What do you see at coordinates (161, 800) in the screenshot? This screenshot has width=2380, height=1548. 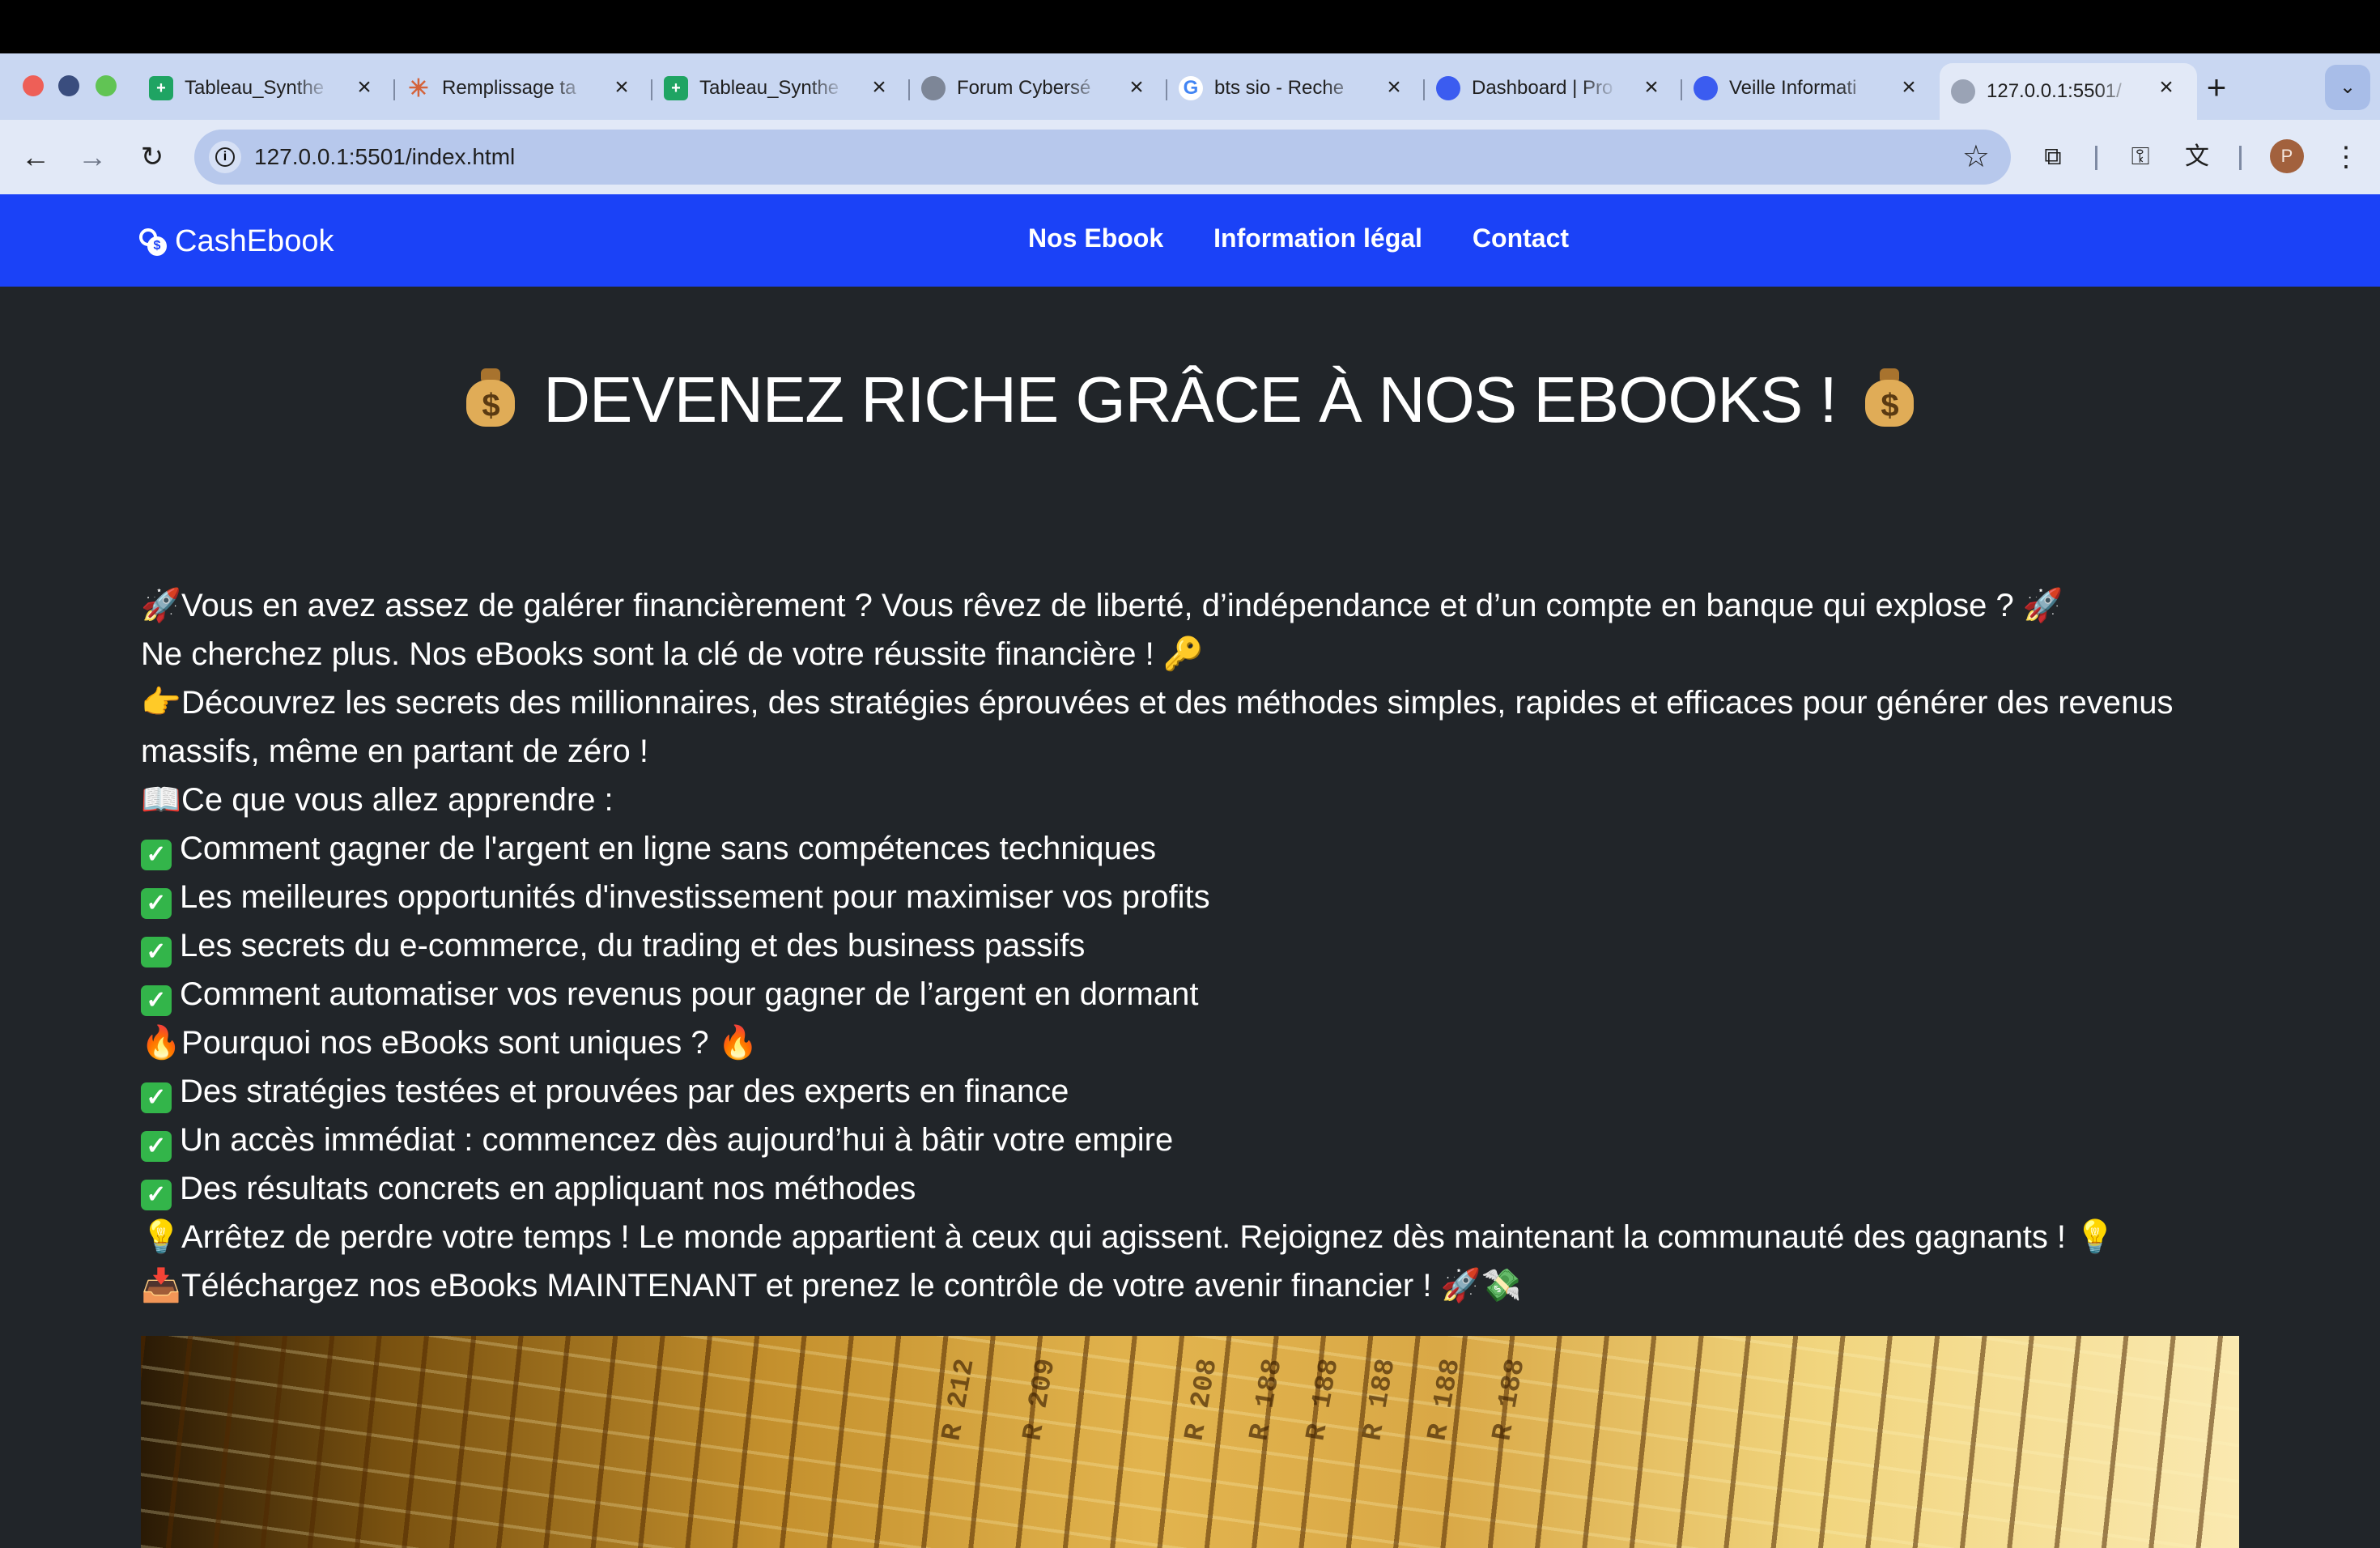 I see `open-book-icon: 📖` at bounding box center [161, 800].